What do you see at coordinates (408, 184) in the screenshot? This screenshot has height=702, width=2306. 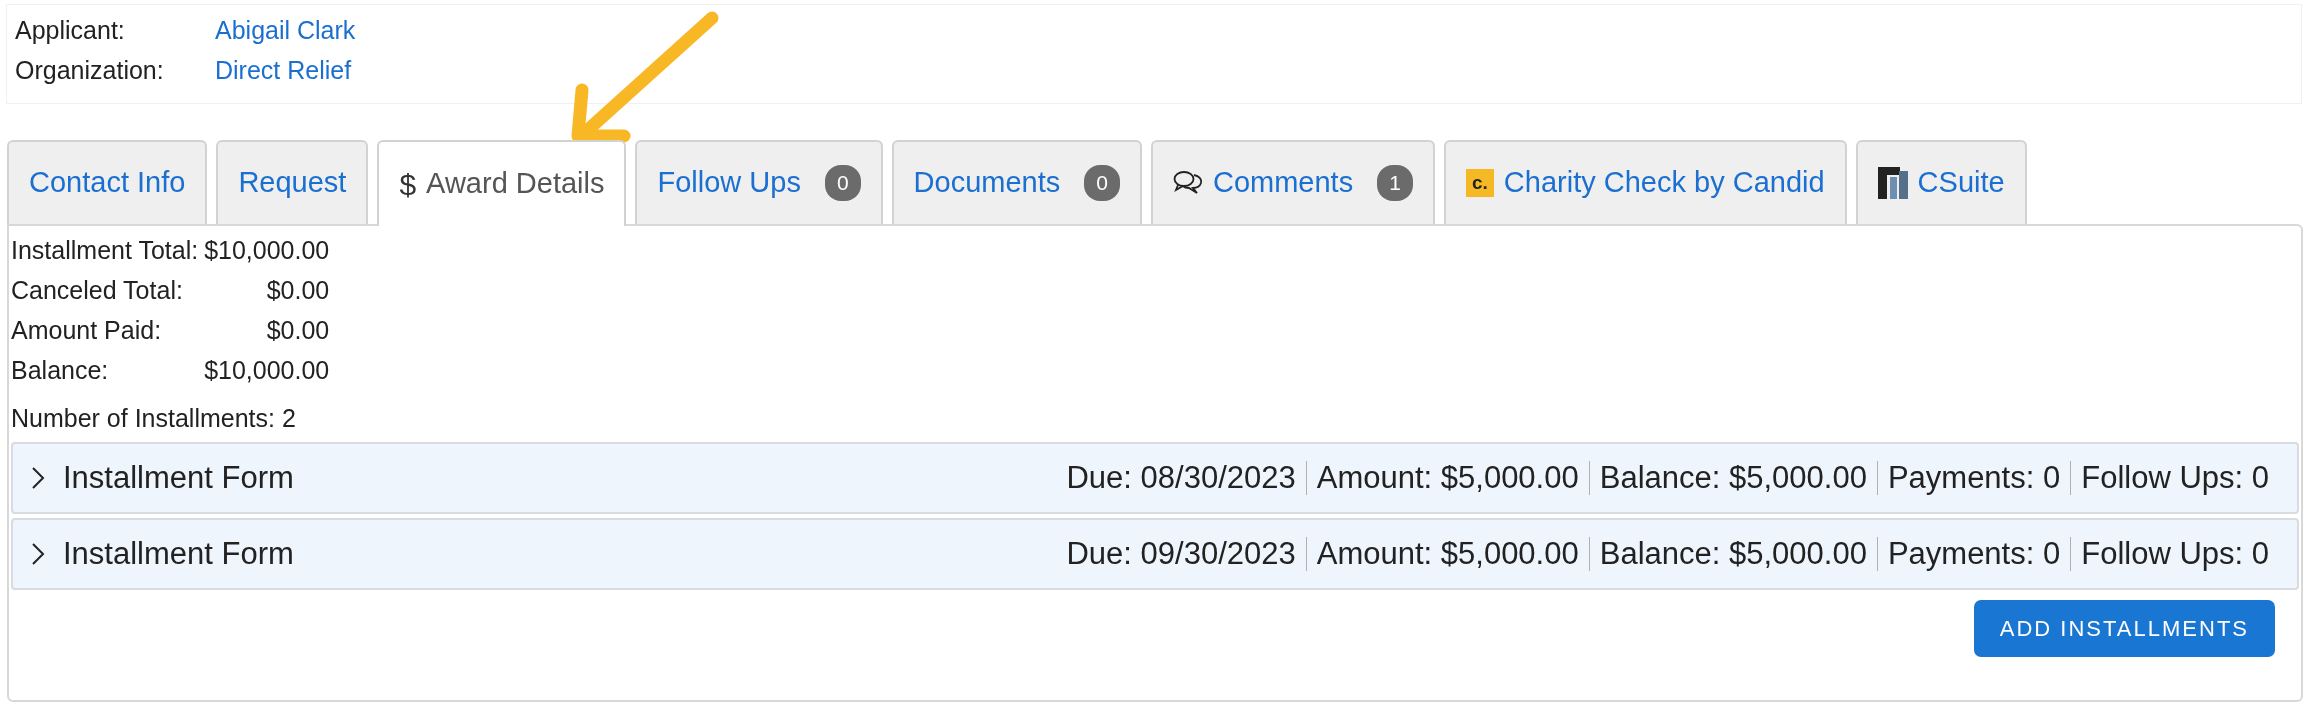 I see `dollar-icon: $` at bounding box center [408, 184].